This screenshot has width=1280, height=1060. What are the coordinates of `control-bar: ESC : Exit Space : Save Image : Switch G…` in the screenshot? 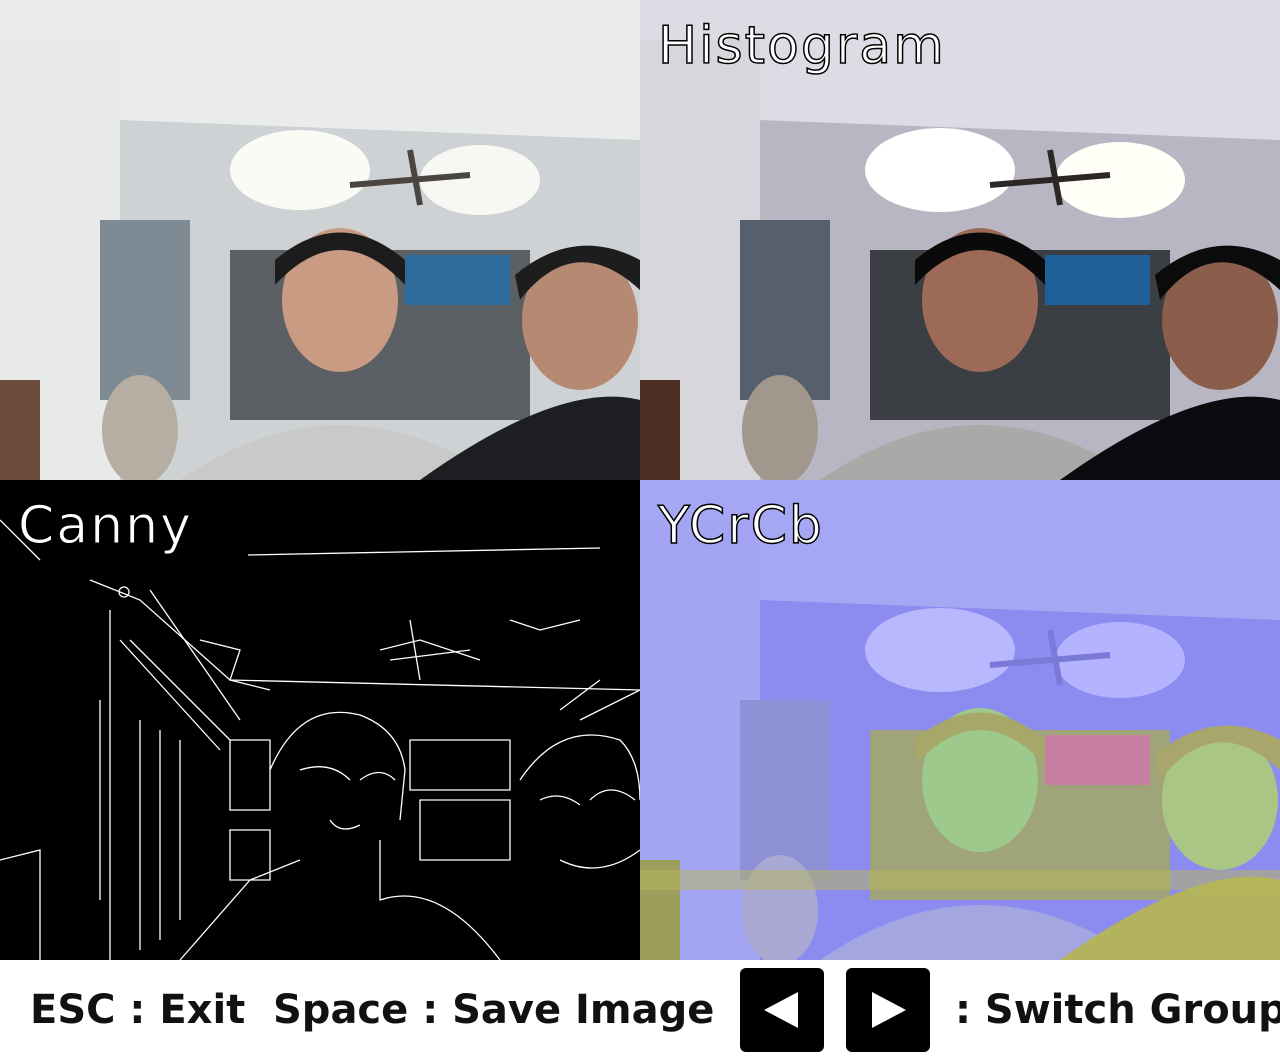 It's located at (640, 1010).